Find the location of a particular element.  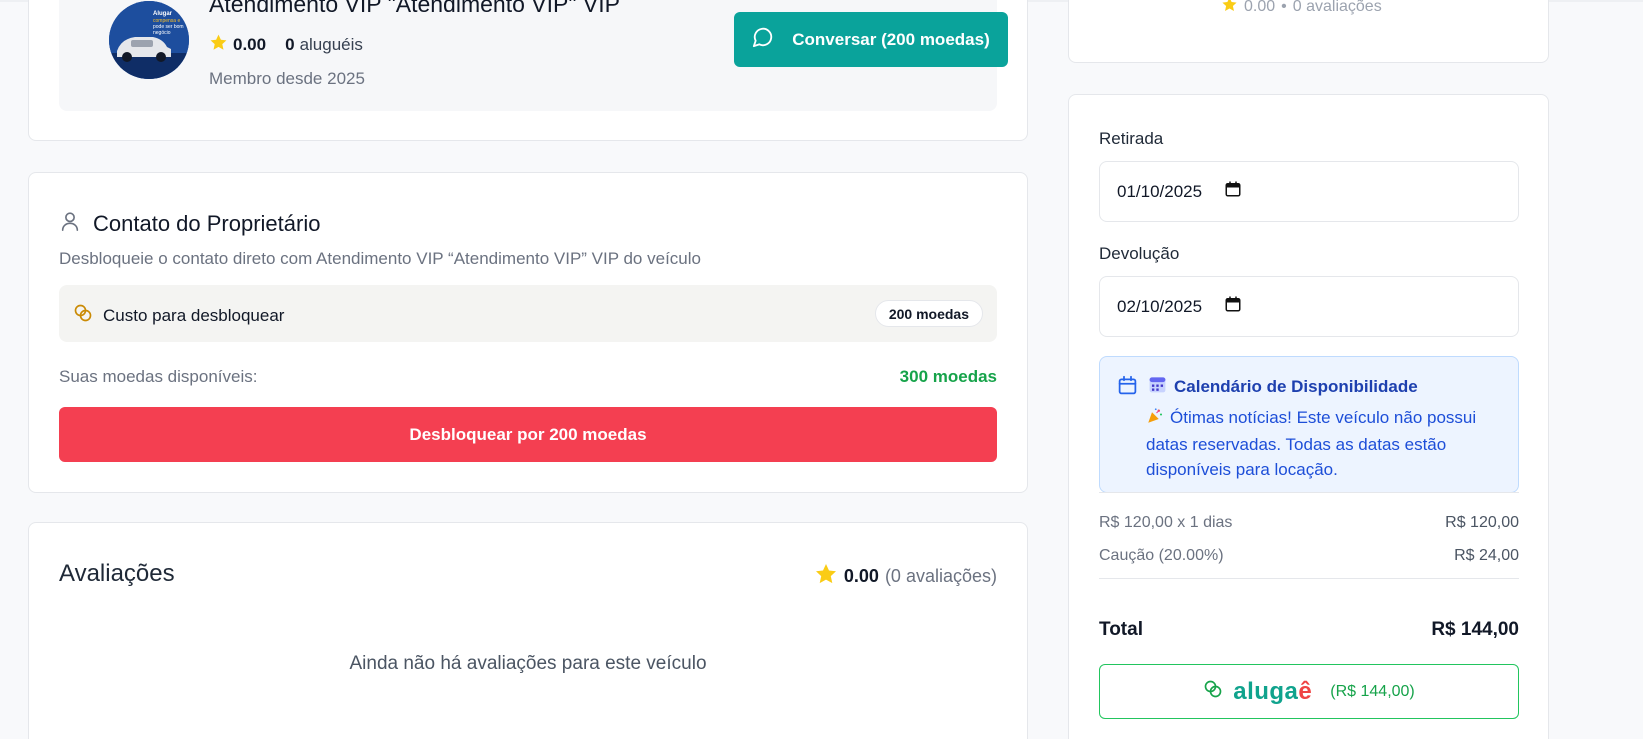

deposit-row: Caução (20.00%) R$ 24,00 is located at coordinates (1309, 556).